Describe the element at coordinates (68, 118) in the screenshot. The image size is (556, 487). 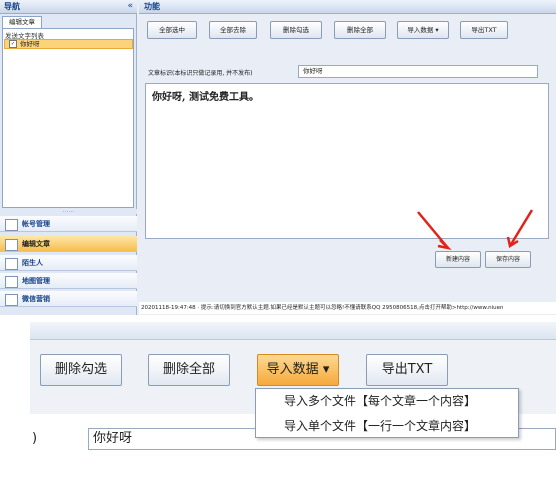
I see `send-list-panel: 发送文字列表 ✓ 你好呀` at that location.